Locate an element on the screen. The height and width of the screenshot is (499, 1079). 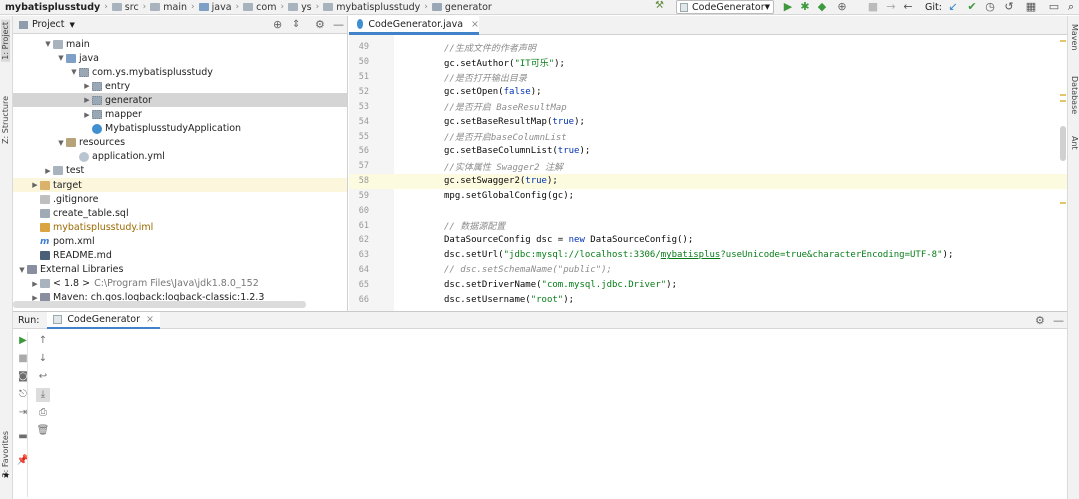
code-line: 61 // 数据源配置 is located at coordinates (708, 225).